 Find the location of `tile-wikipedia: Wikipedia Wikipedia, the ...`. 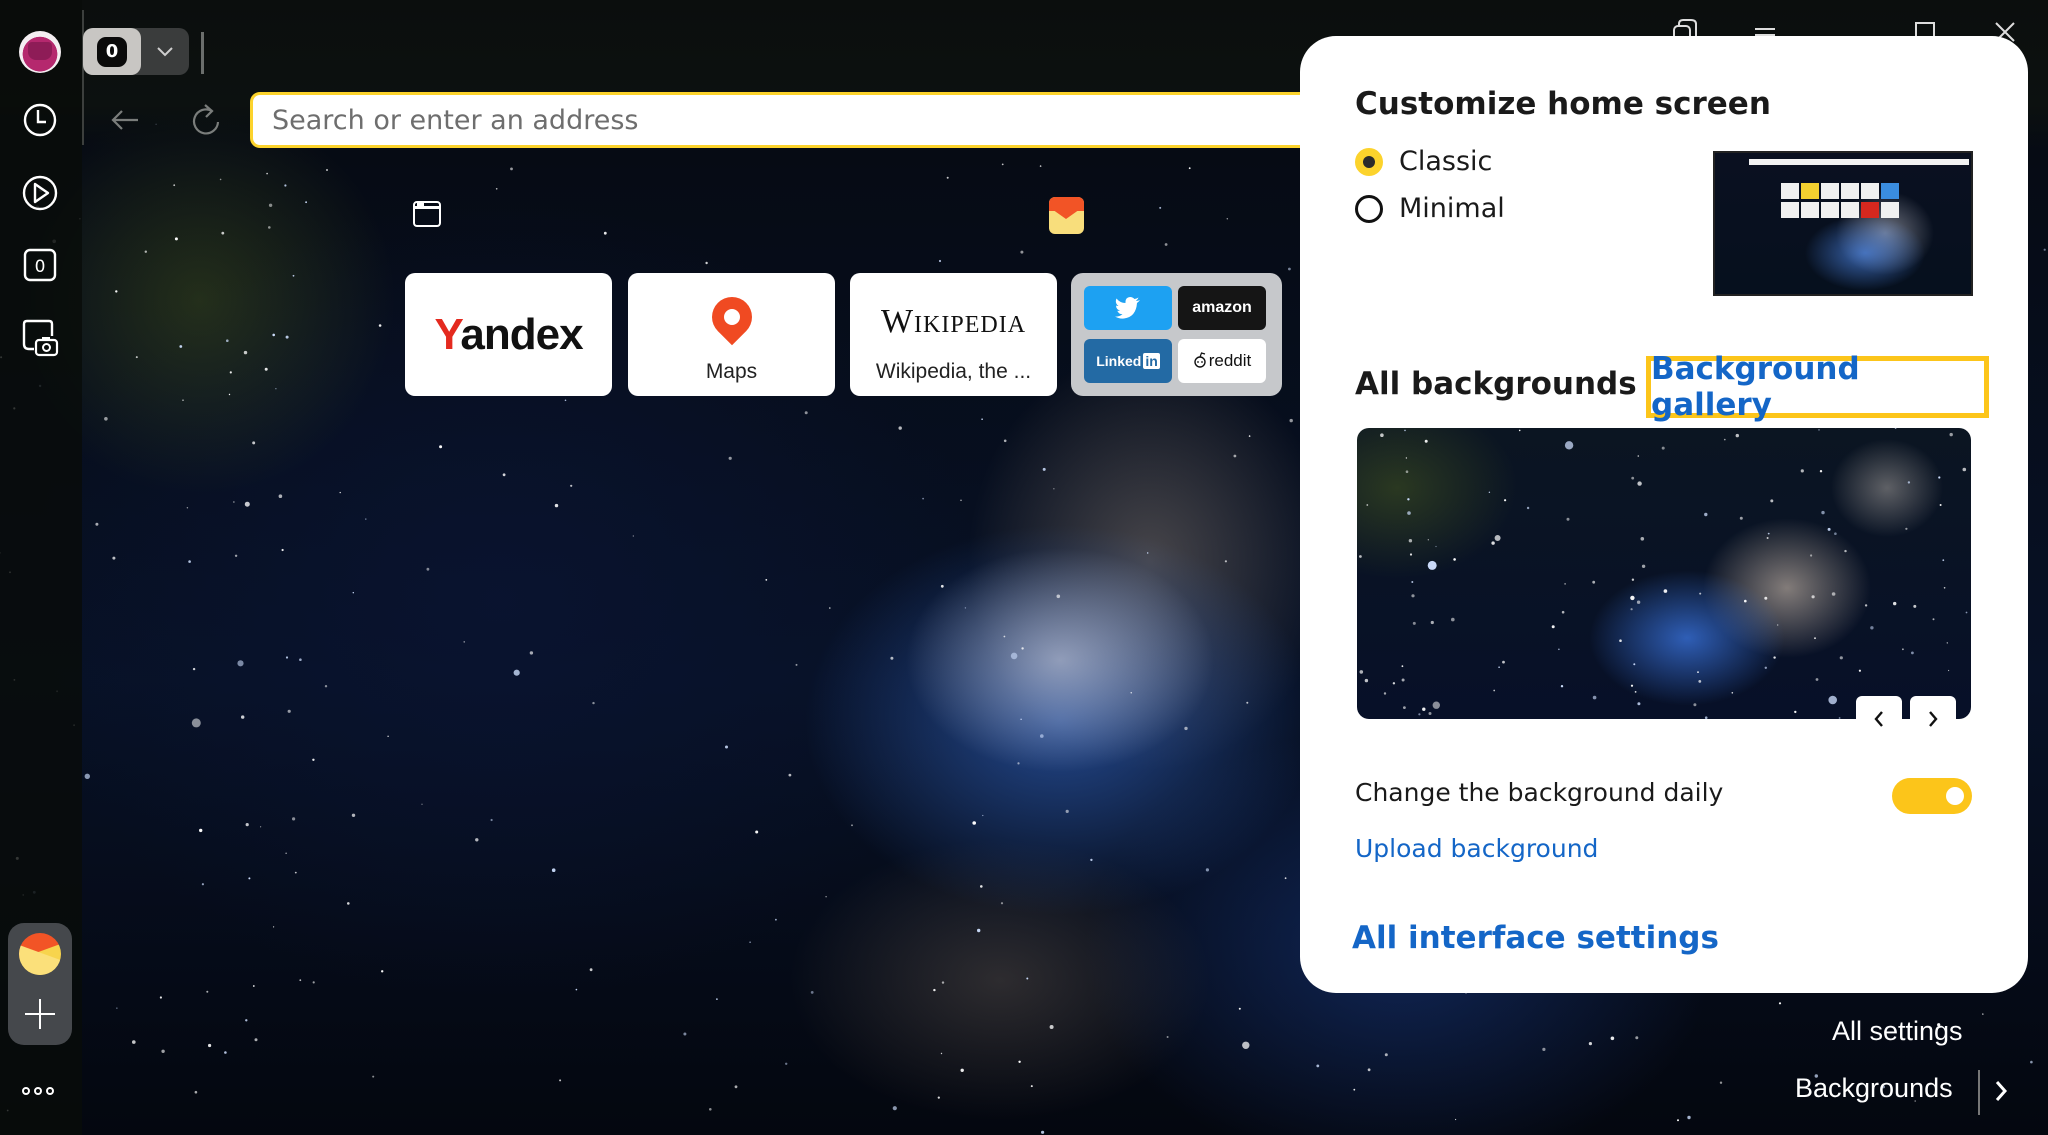

tile-wikipedia: Wikipedia Wikipedia, the ... is located at coordinates (953, 334).